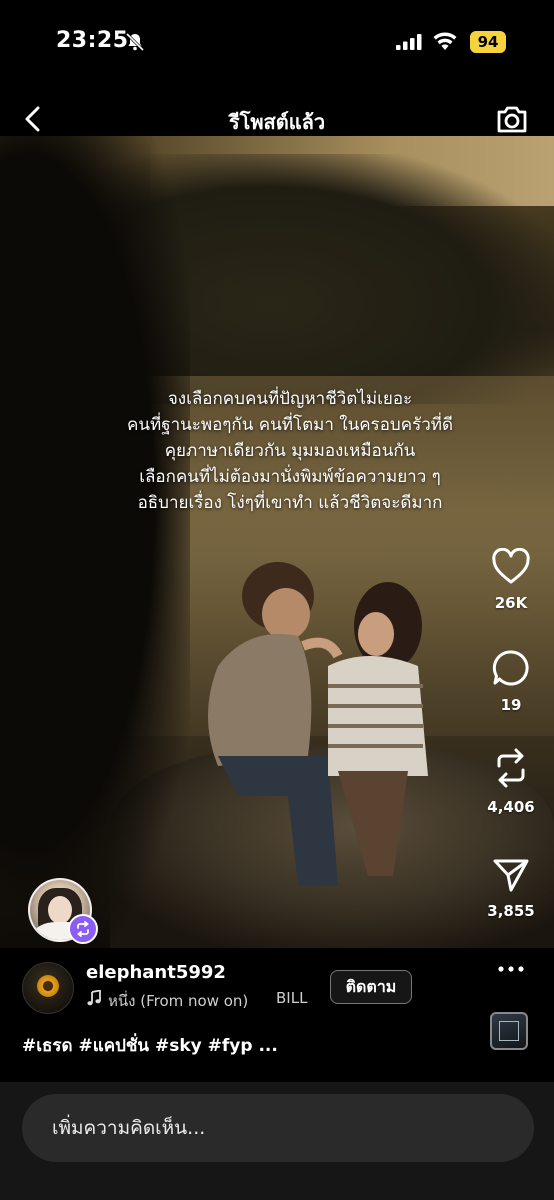 The image size is (554, 1200). What do you see at coordinates (511, 807) in the screenshot?
I see `repost-count: 4,406` at bounding box center [511, 807].